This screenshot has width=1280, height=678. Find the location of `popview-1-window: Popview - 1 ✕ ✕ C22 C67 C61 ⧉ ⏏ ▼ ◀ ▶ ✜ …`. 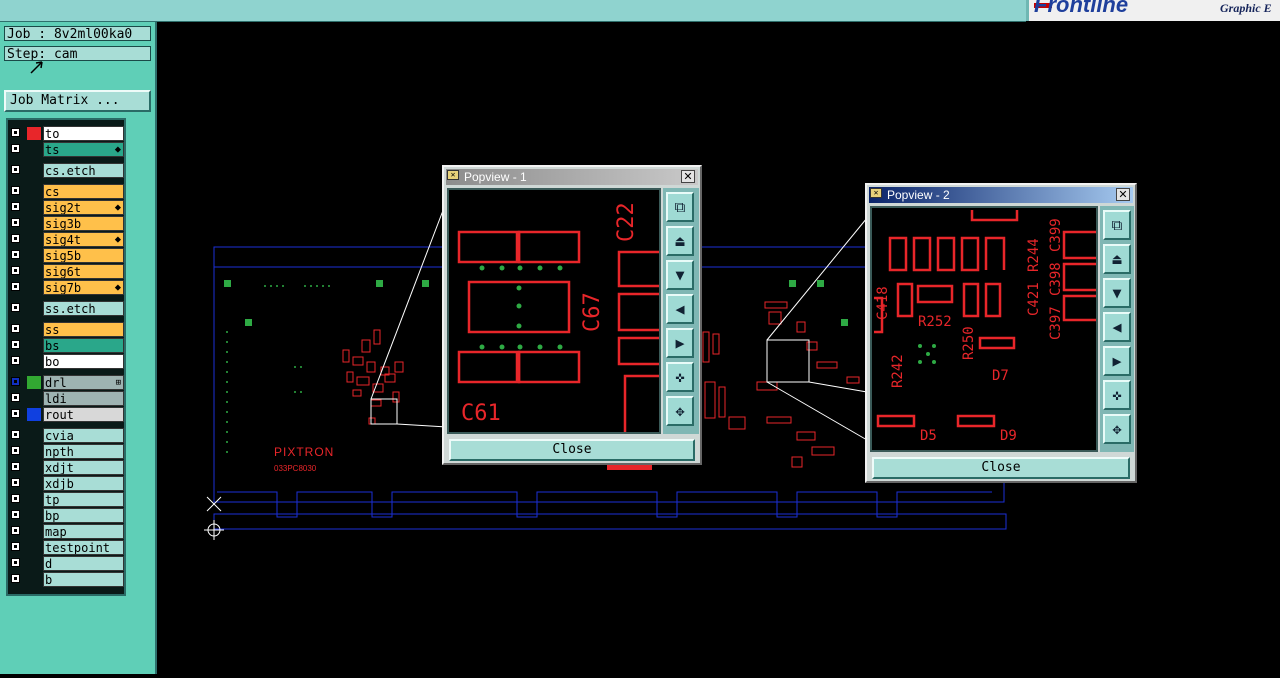

popview-1-window: Popview - 1 ✕ ✕ C22 C67 C61 ⧉ ⏏ ▼ ◀ ▶ ✜ … is located at coordinates (572, 315).